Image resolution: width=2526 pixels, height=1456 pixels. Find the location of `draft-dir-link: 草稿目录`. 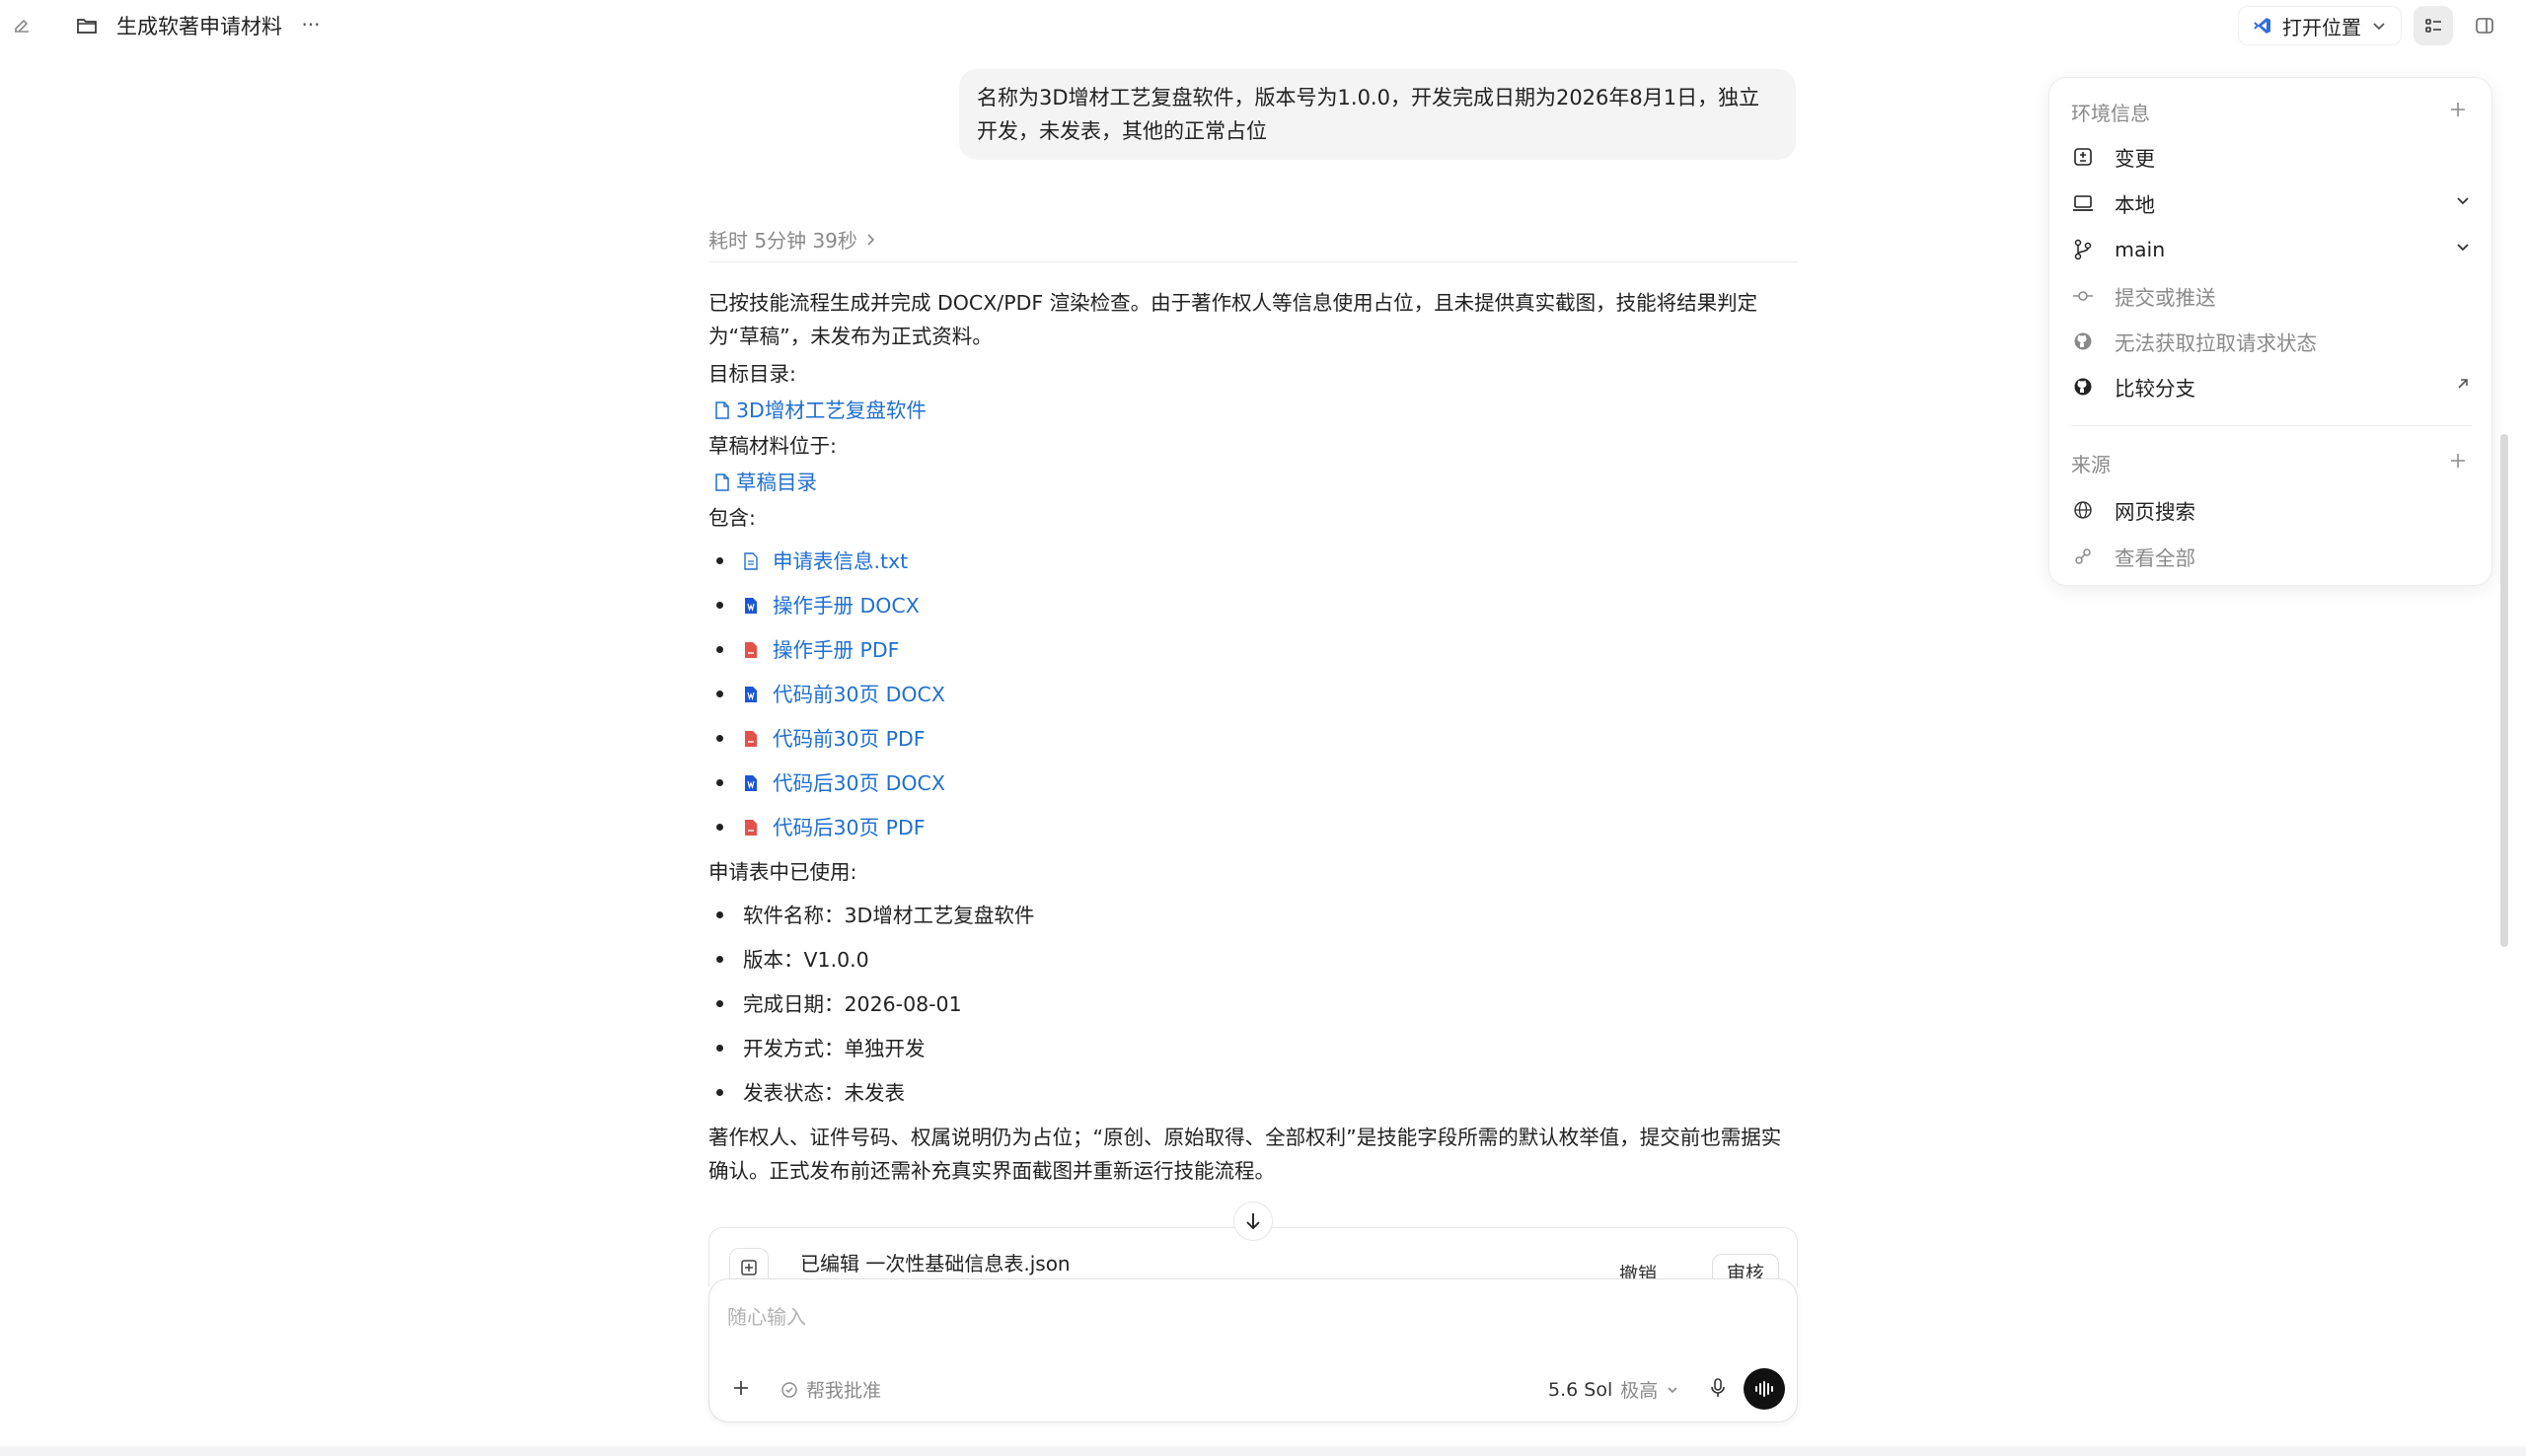

draft-dir-link: 草稿目录 is located at coordinates (765, 482).